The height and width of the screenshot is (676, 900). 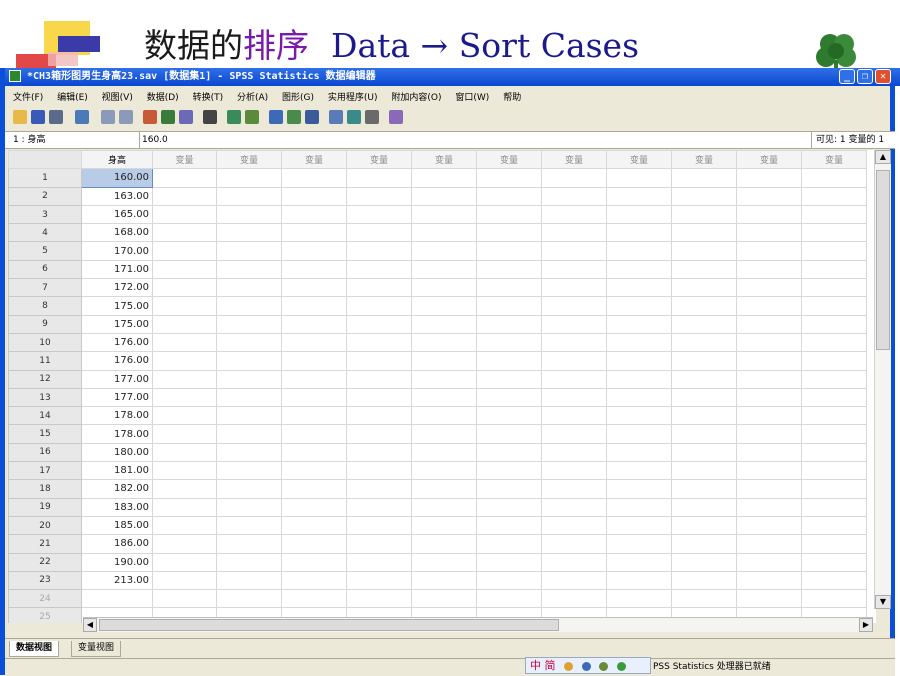 What do you see at coordinates (312, 117) in the screenshot?
I see `select-cases-icon` at bounding box center [312, 117].